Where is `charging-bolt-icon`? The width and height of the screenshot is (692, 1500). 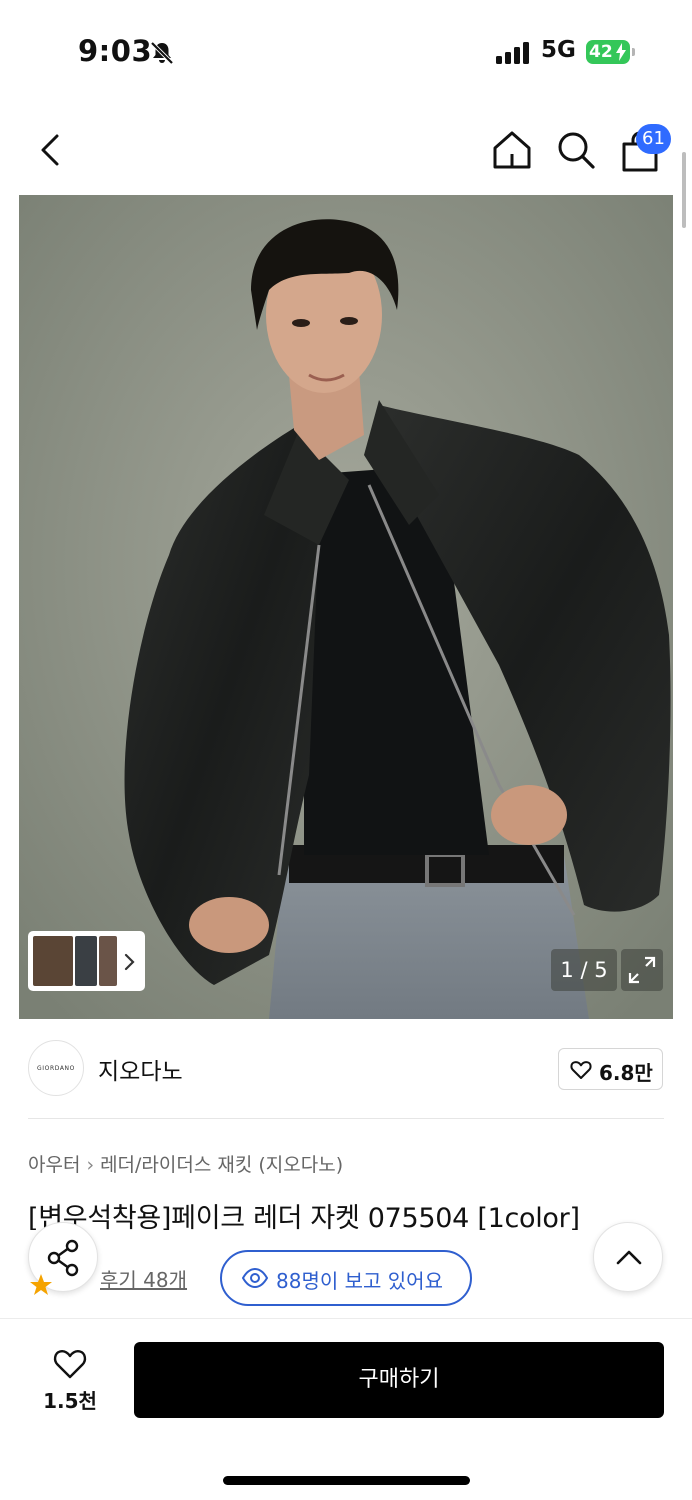
charging-bolt-icon is located at coordinates (621, 52).